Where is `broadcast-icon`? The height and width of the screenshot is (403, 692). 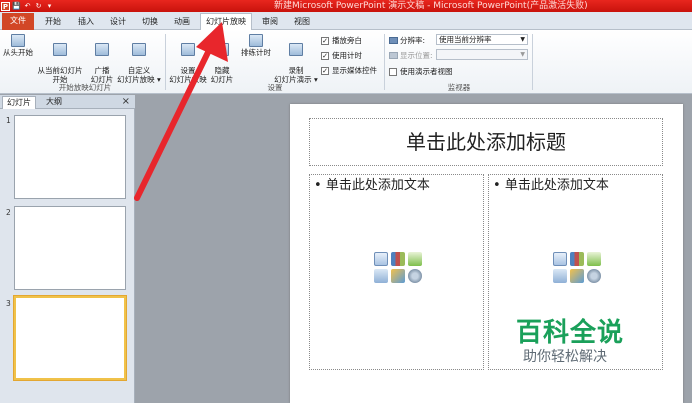
broadcast-icon is located at coordinates (102, 49).